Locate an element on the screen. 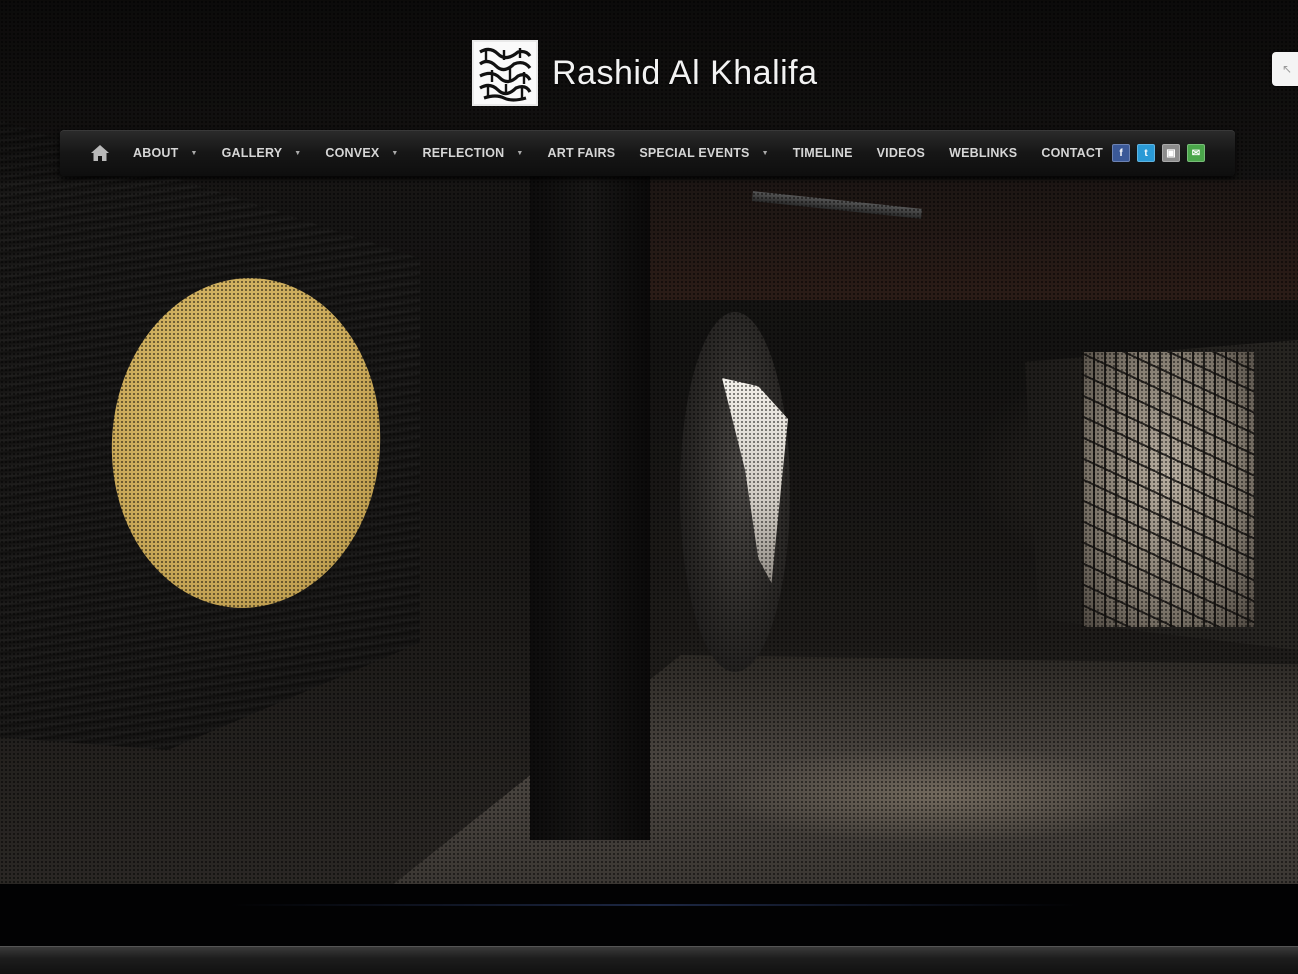  nav-item-contact: CONTACT is located at coordinates (1072, 153).